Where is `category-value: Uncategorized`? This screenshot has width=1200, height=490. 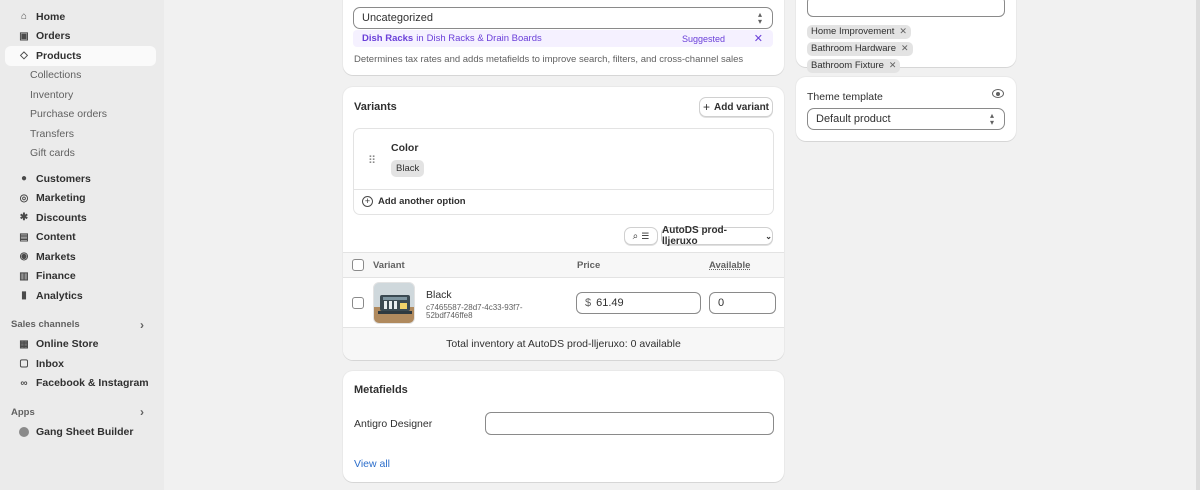
category-value: Uncategorized is located at coordinates (397, 18).